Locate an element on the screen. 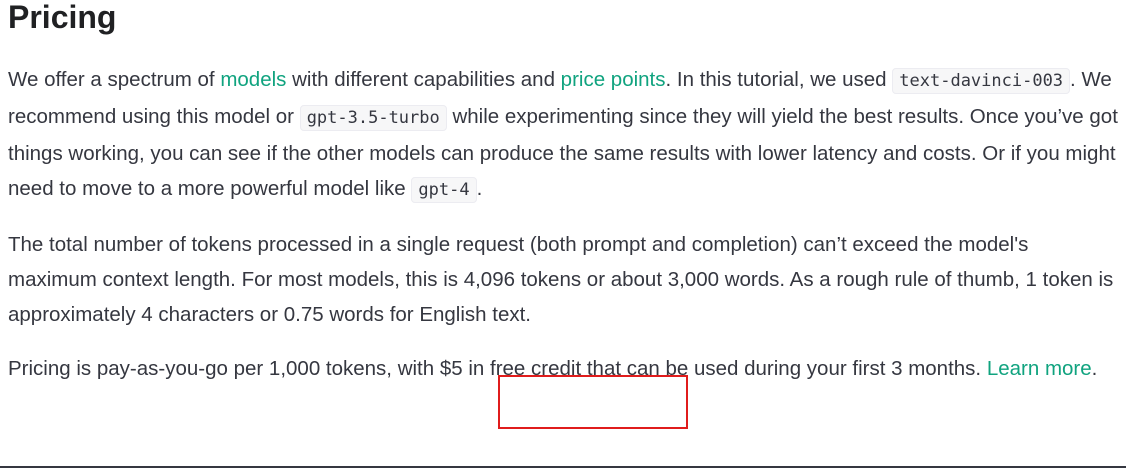 The height and width of the screenshot is (470, 1126). inline-code-gpt-4: gpt-4 is located at coordinates (444, 190).